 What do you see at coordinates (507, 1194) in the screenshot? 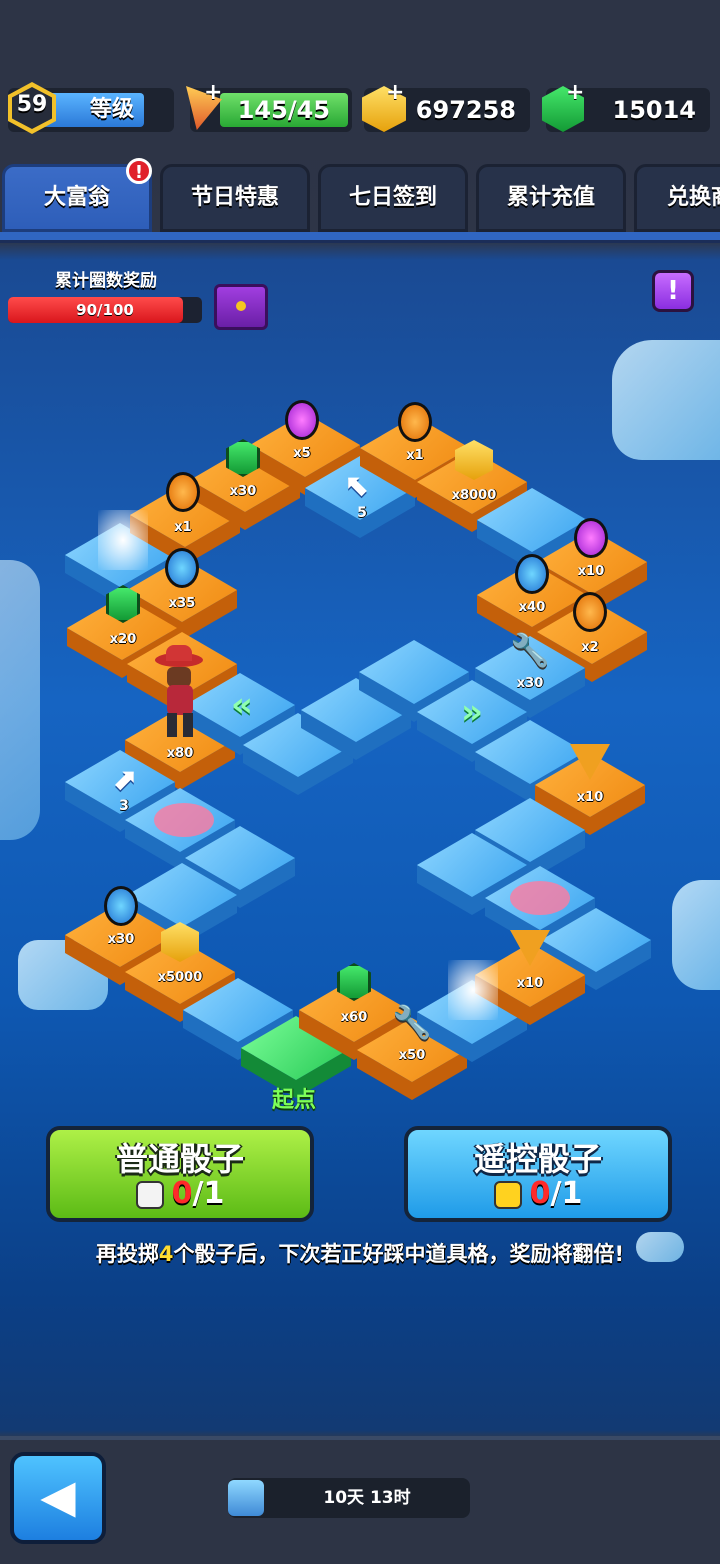
I see `yellow-dice-icon` at bounding box center [507, 1194].